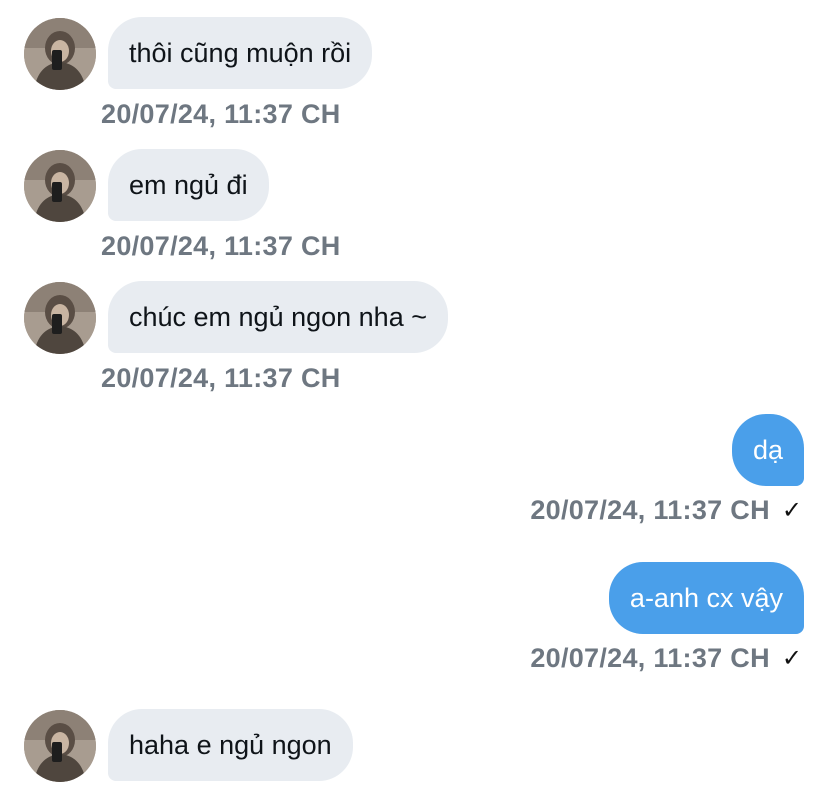  What do you see at coordinates (230, 745) in the screenshot?
I see `message-bubble: haha e ngủ ngon` at bounding box center [230, 745].